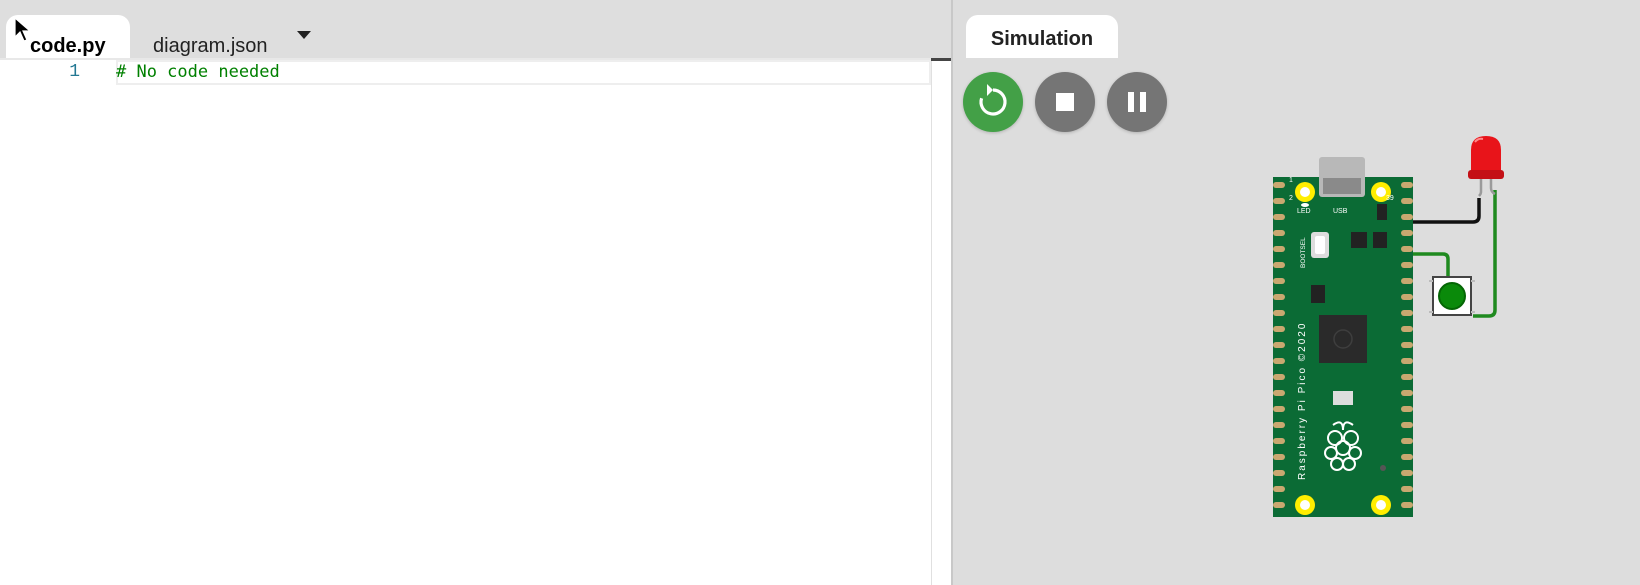  What do you see at coordinates (1291, 198) in the screenshot?
I see `pin2-label: 2` at bounding box center [1291, 198].